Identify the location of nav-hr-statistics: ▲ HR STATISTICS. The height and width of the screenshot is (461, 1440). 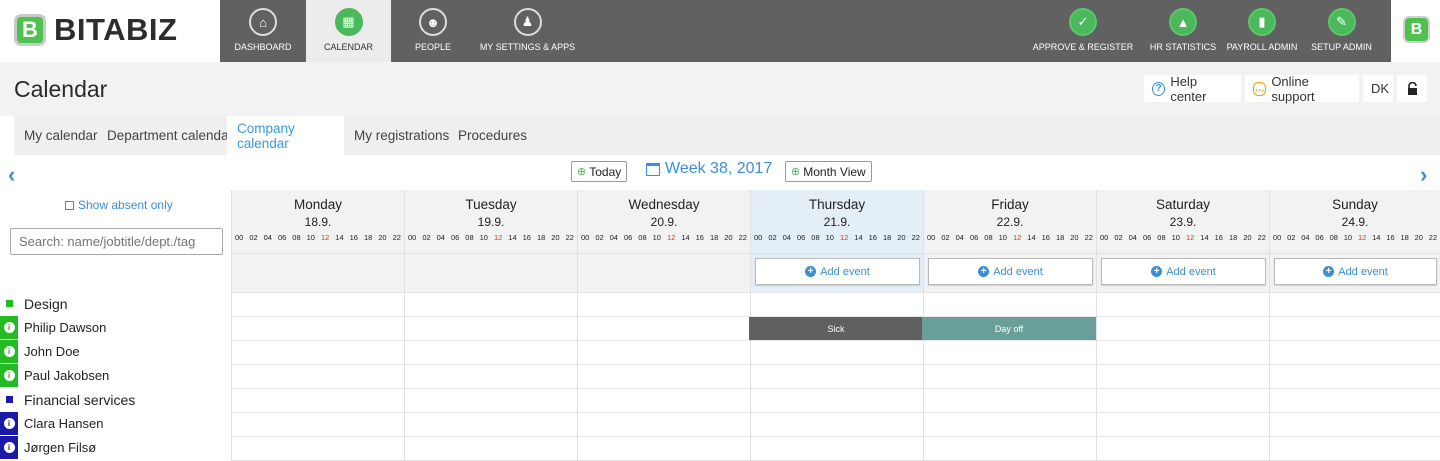
(1183, 31).